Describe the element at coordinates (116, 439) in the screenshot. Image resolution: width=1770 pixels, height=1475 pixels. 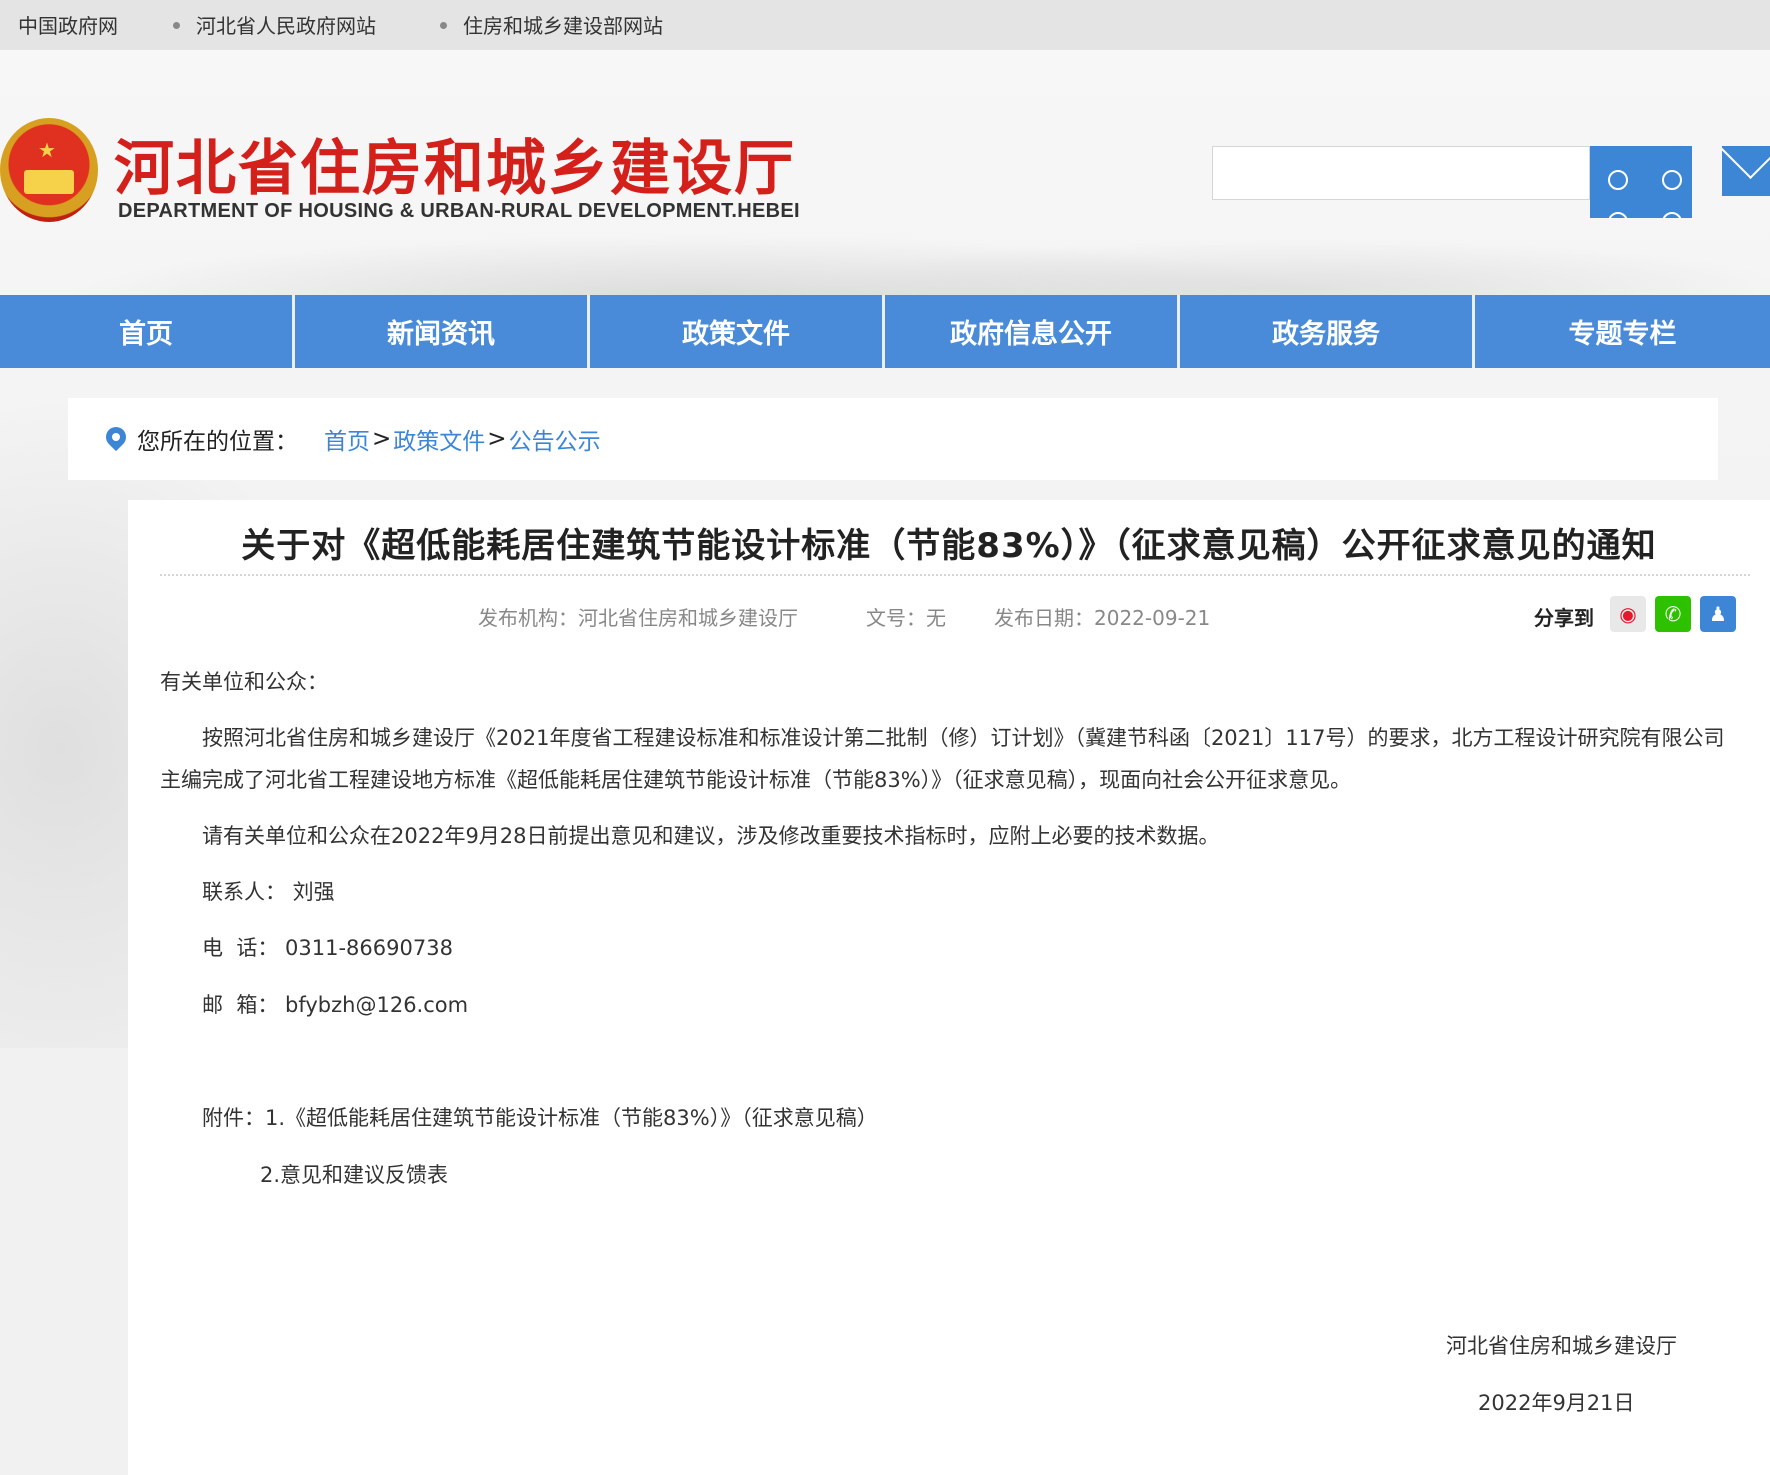
I see `location-pin-icon` at that location.